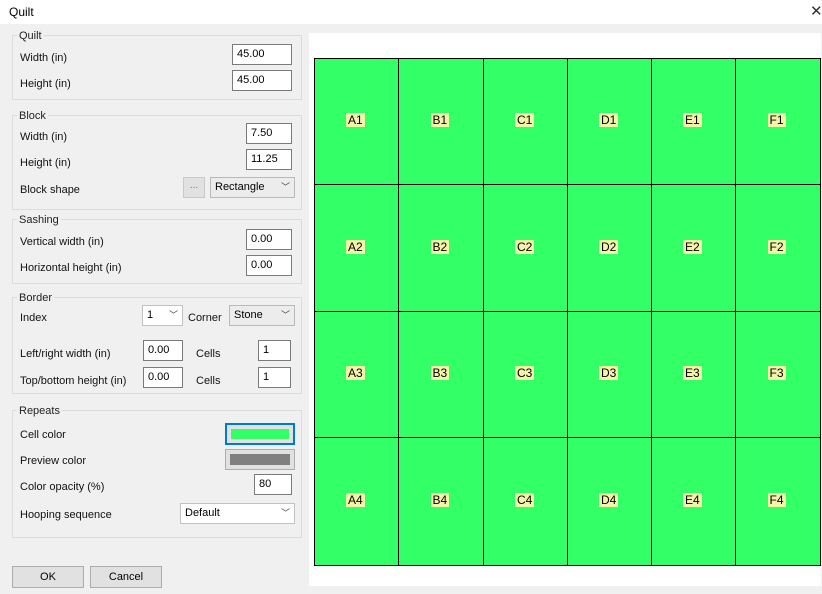  I want to click on block-cell: C3, so click(525, 374).